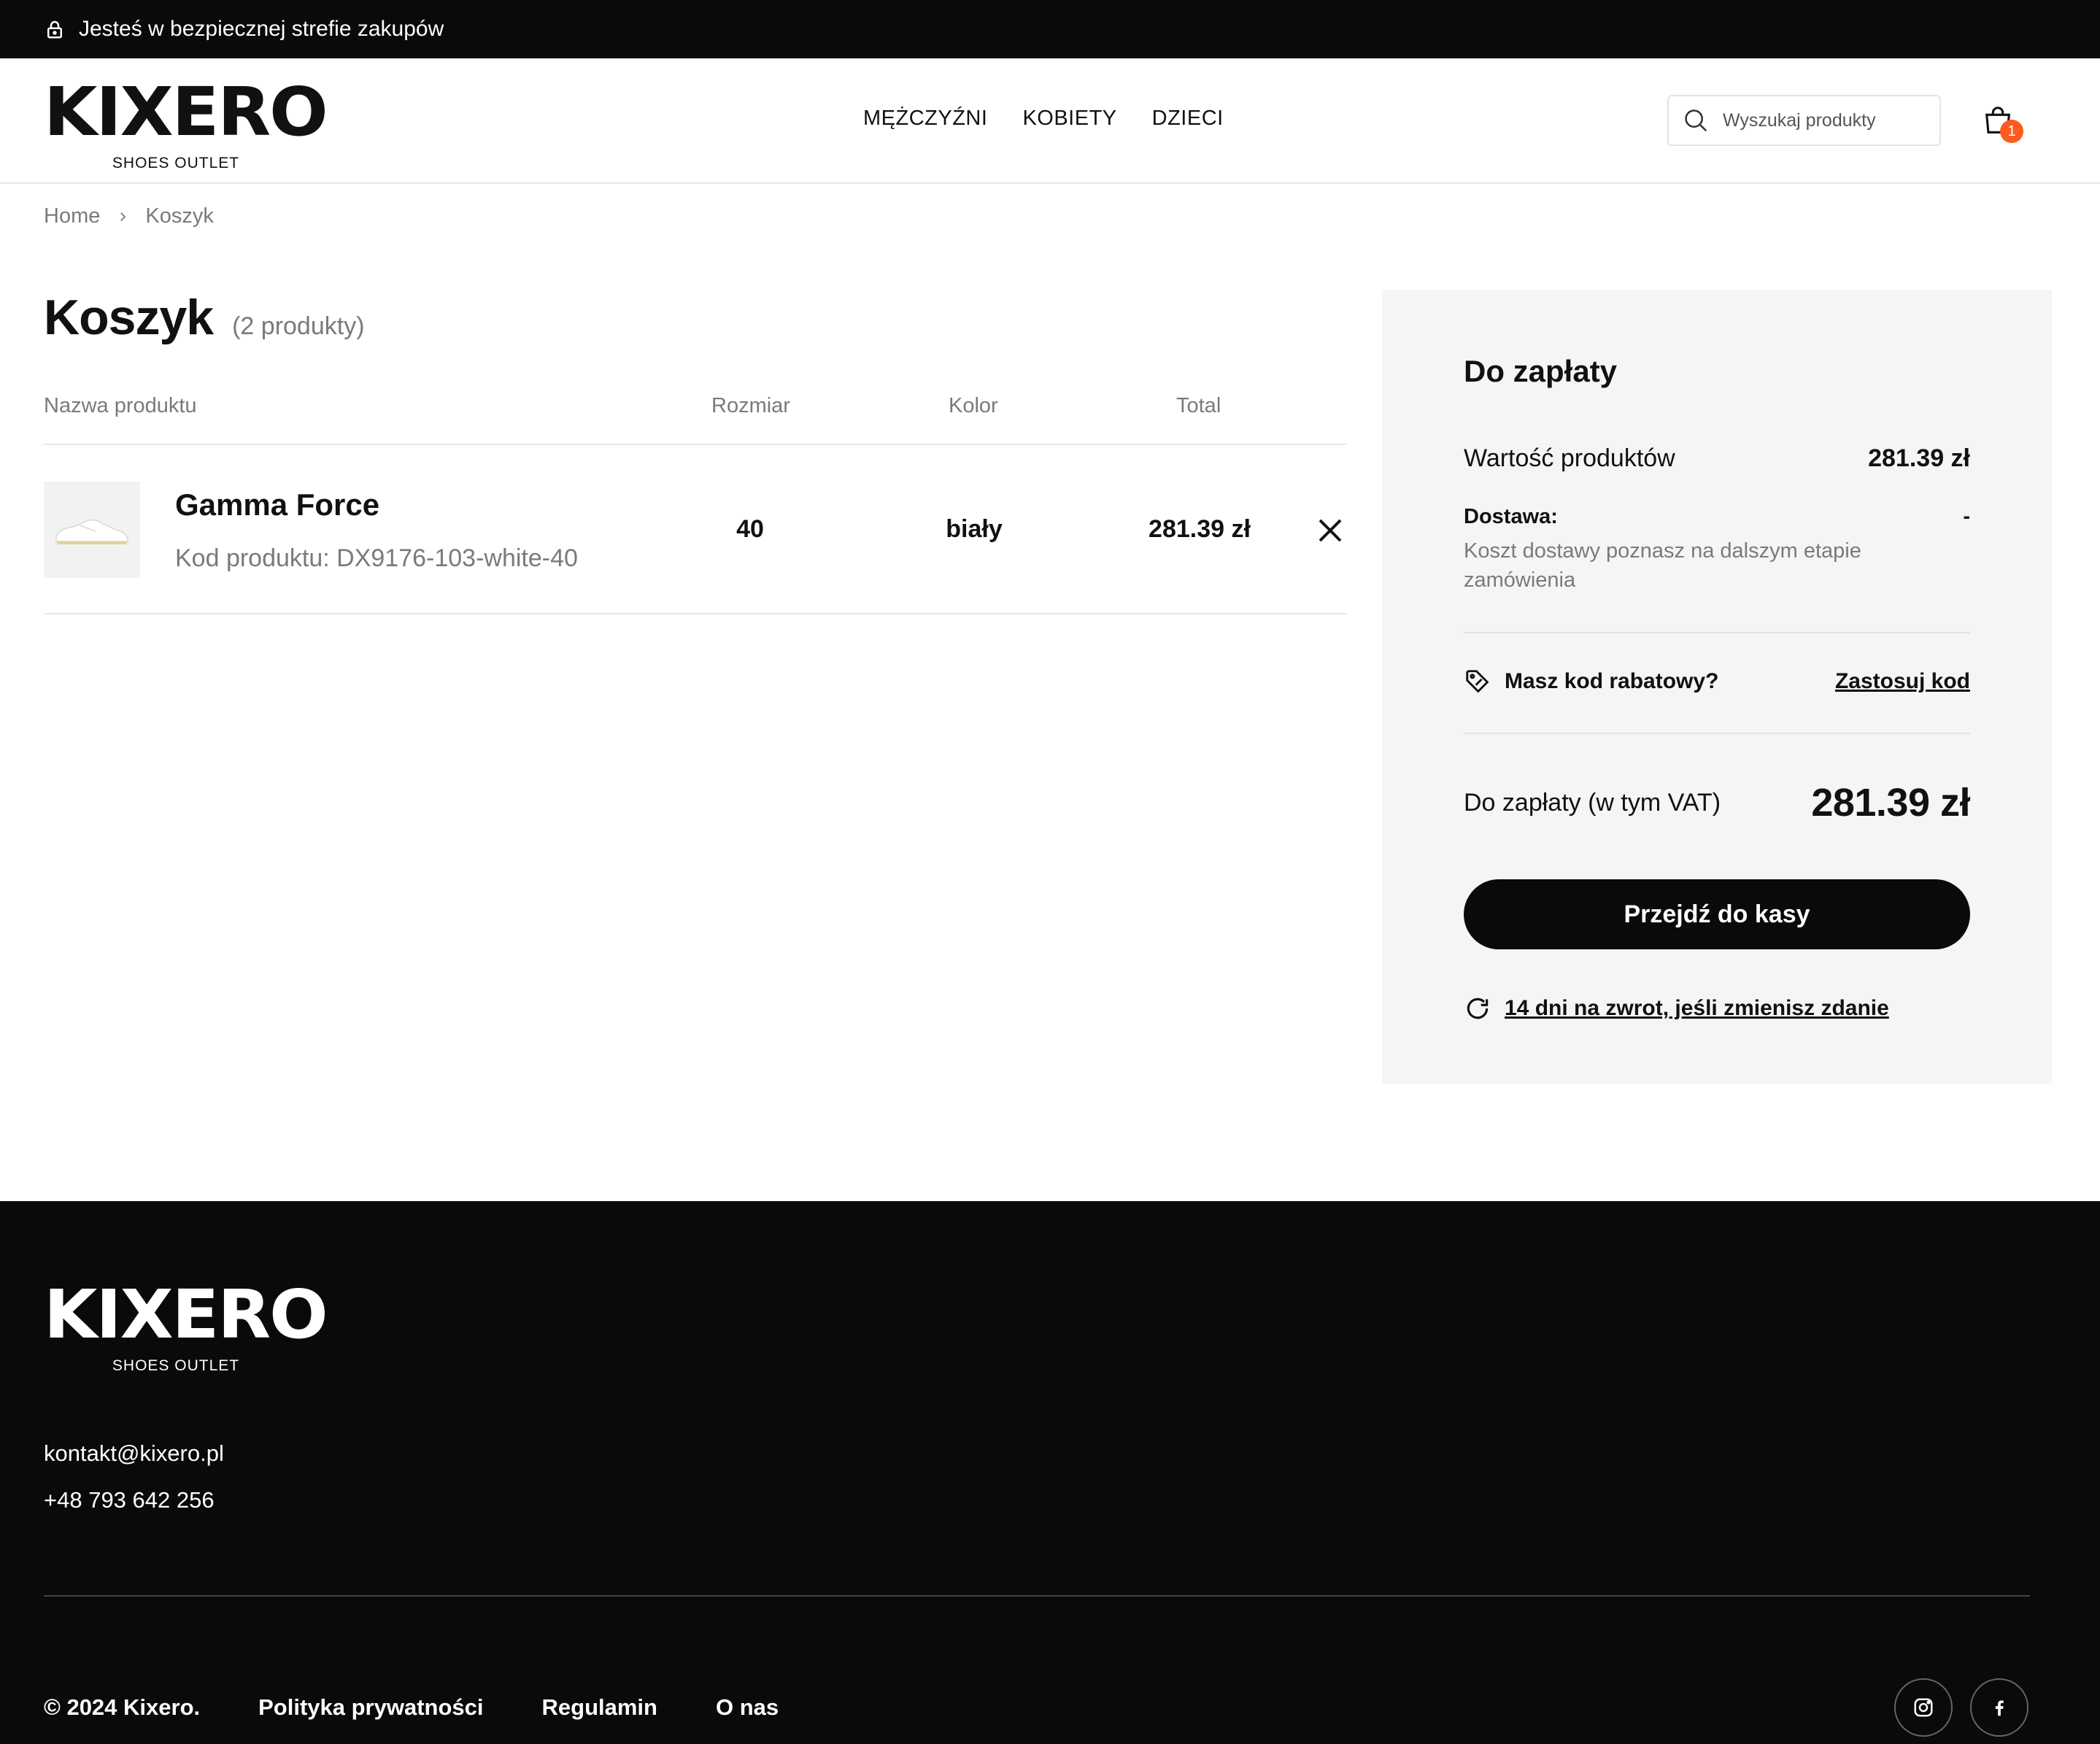 The height and width of the screenshot is (1744, 2100). I want to click on apply-promo-link: Zastosuj kod, so click(1902, 681).